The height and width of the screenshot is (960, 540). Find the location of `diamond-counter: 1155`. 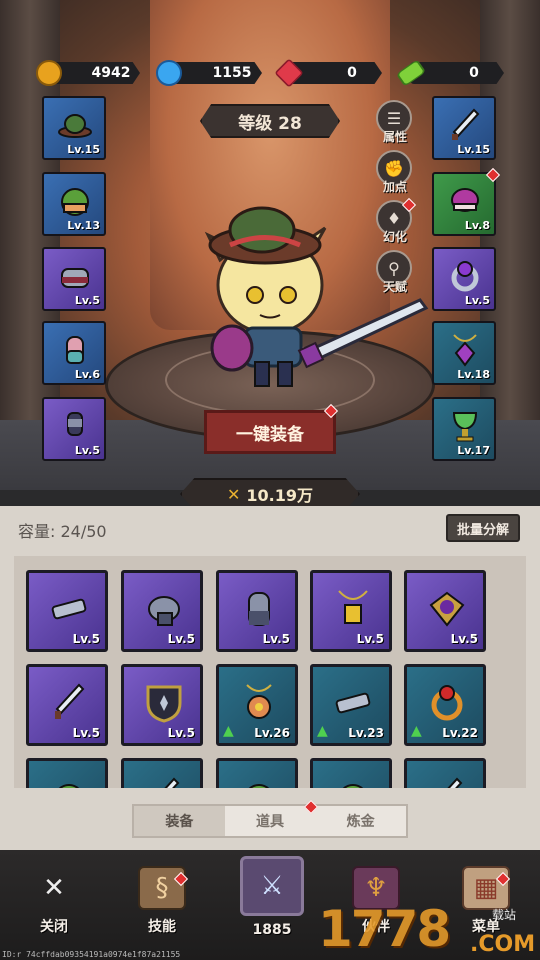

diamond-counter: 1155 is located at coordinates (209, 73).